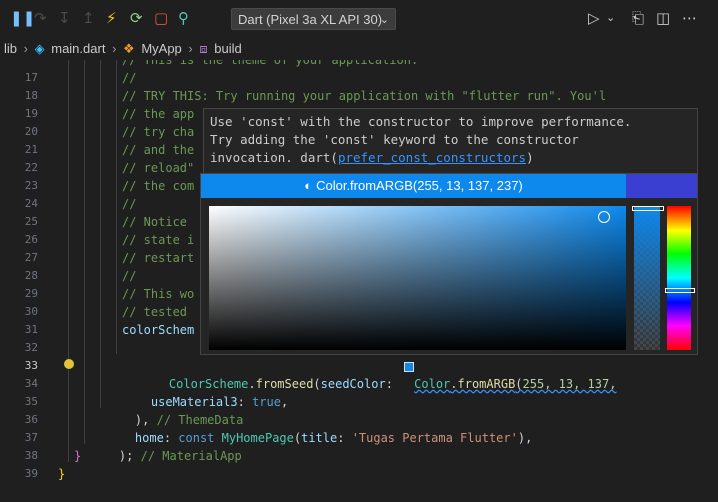 The image size is (718, 502). What do you see at coordinates (158, 114) in the screenshot?
I see `code-line: // the app` at bounding box center [158, 114].